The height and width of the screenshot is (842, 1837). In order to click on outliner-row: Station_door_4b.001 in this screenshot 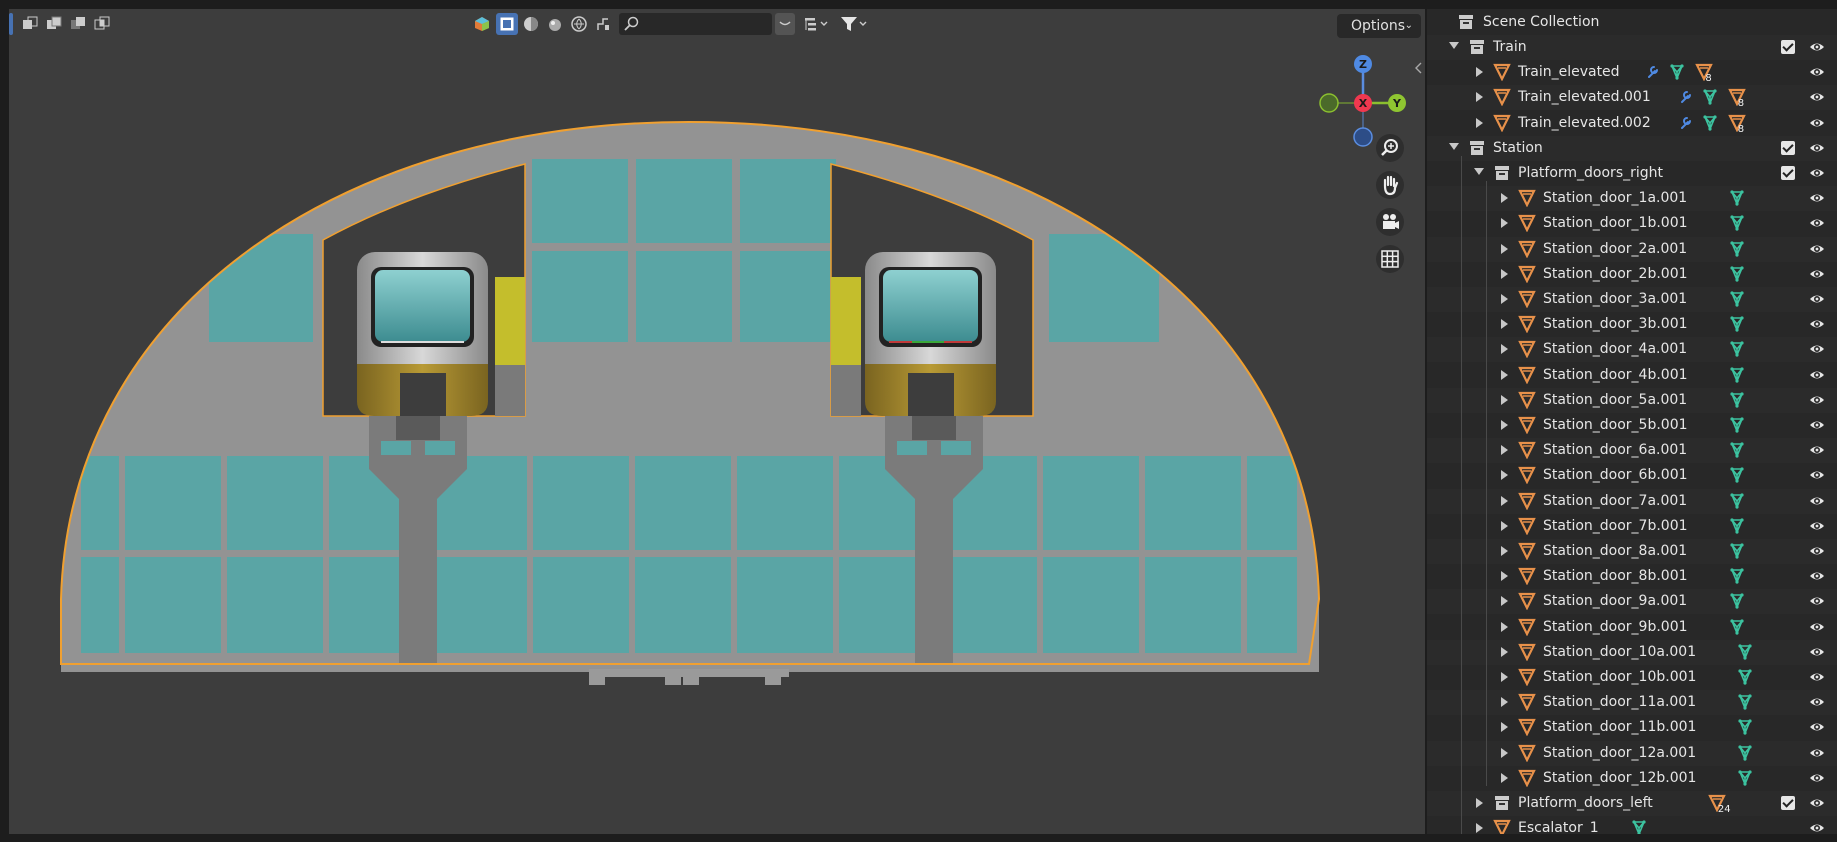, I will do `click(1632, 375)`.